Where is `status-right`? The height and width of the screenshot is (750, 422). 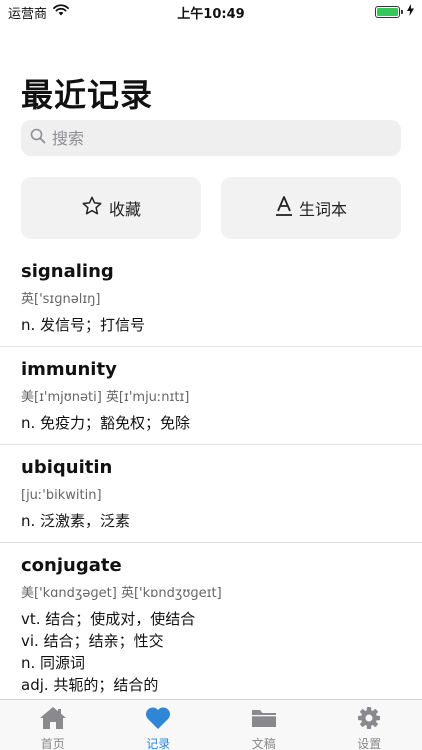 status-right is located at coordinates (394, 12).